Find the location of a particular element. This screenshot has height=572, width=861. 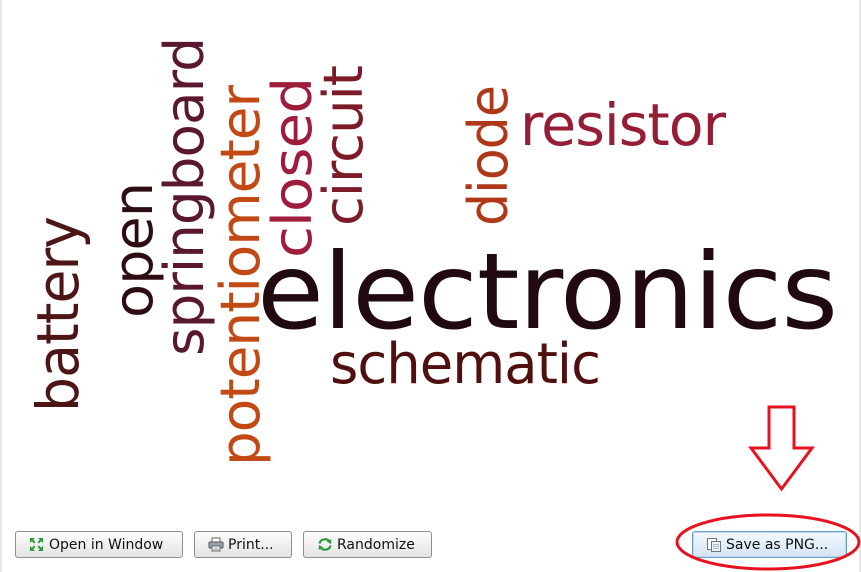

open-in-window-button: Open in Window is located at coordinates (99, 544).